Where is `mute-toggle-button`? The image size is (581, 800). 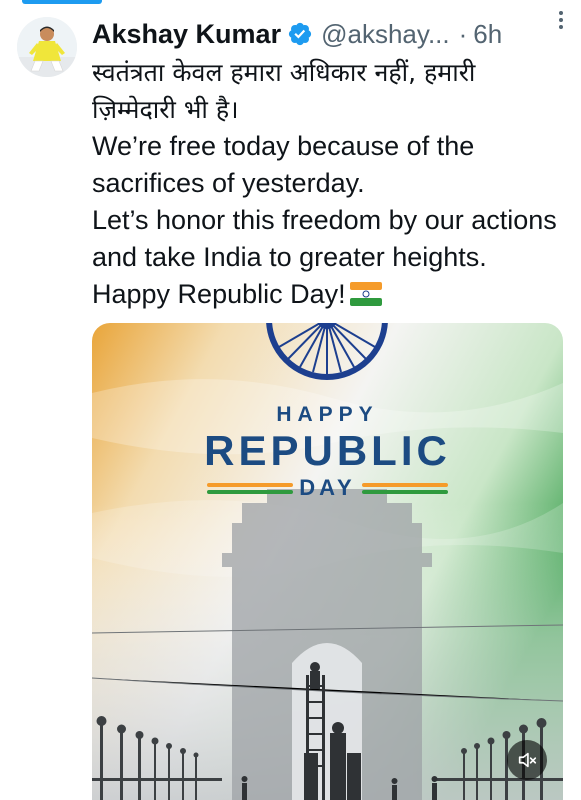
mute-toggle-button is located at coordinates (527, 760).